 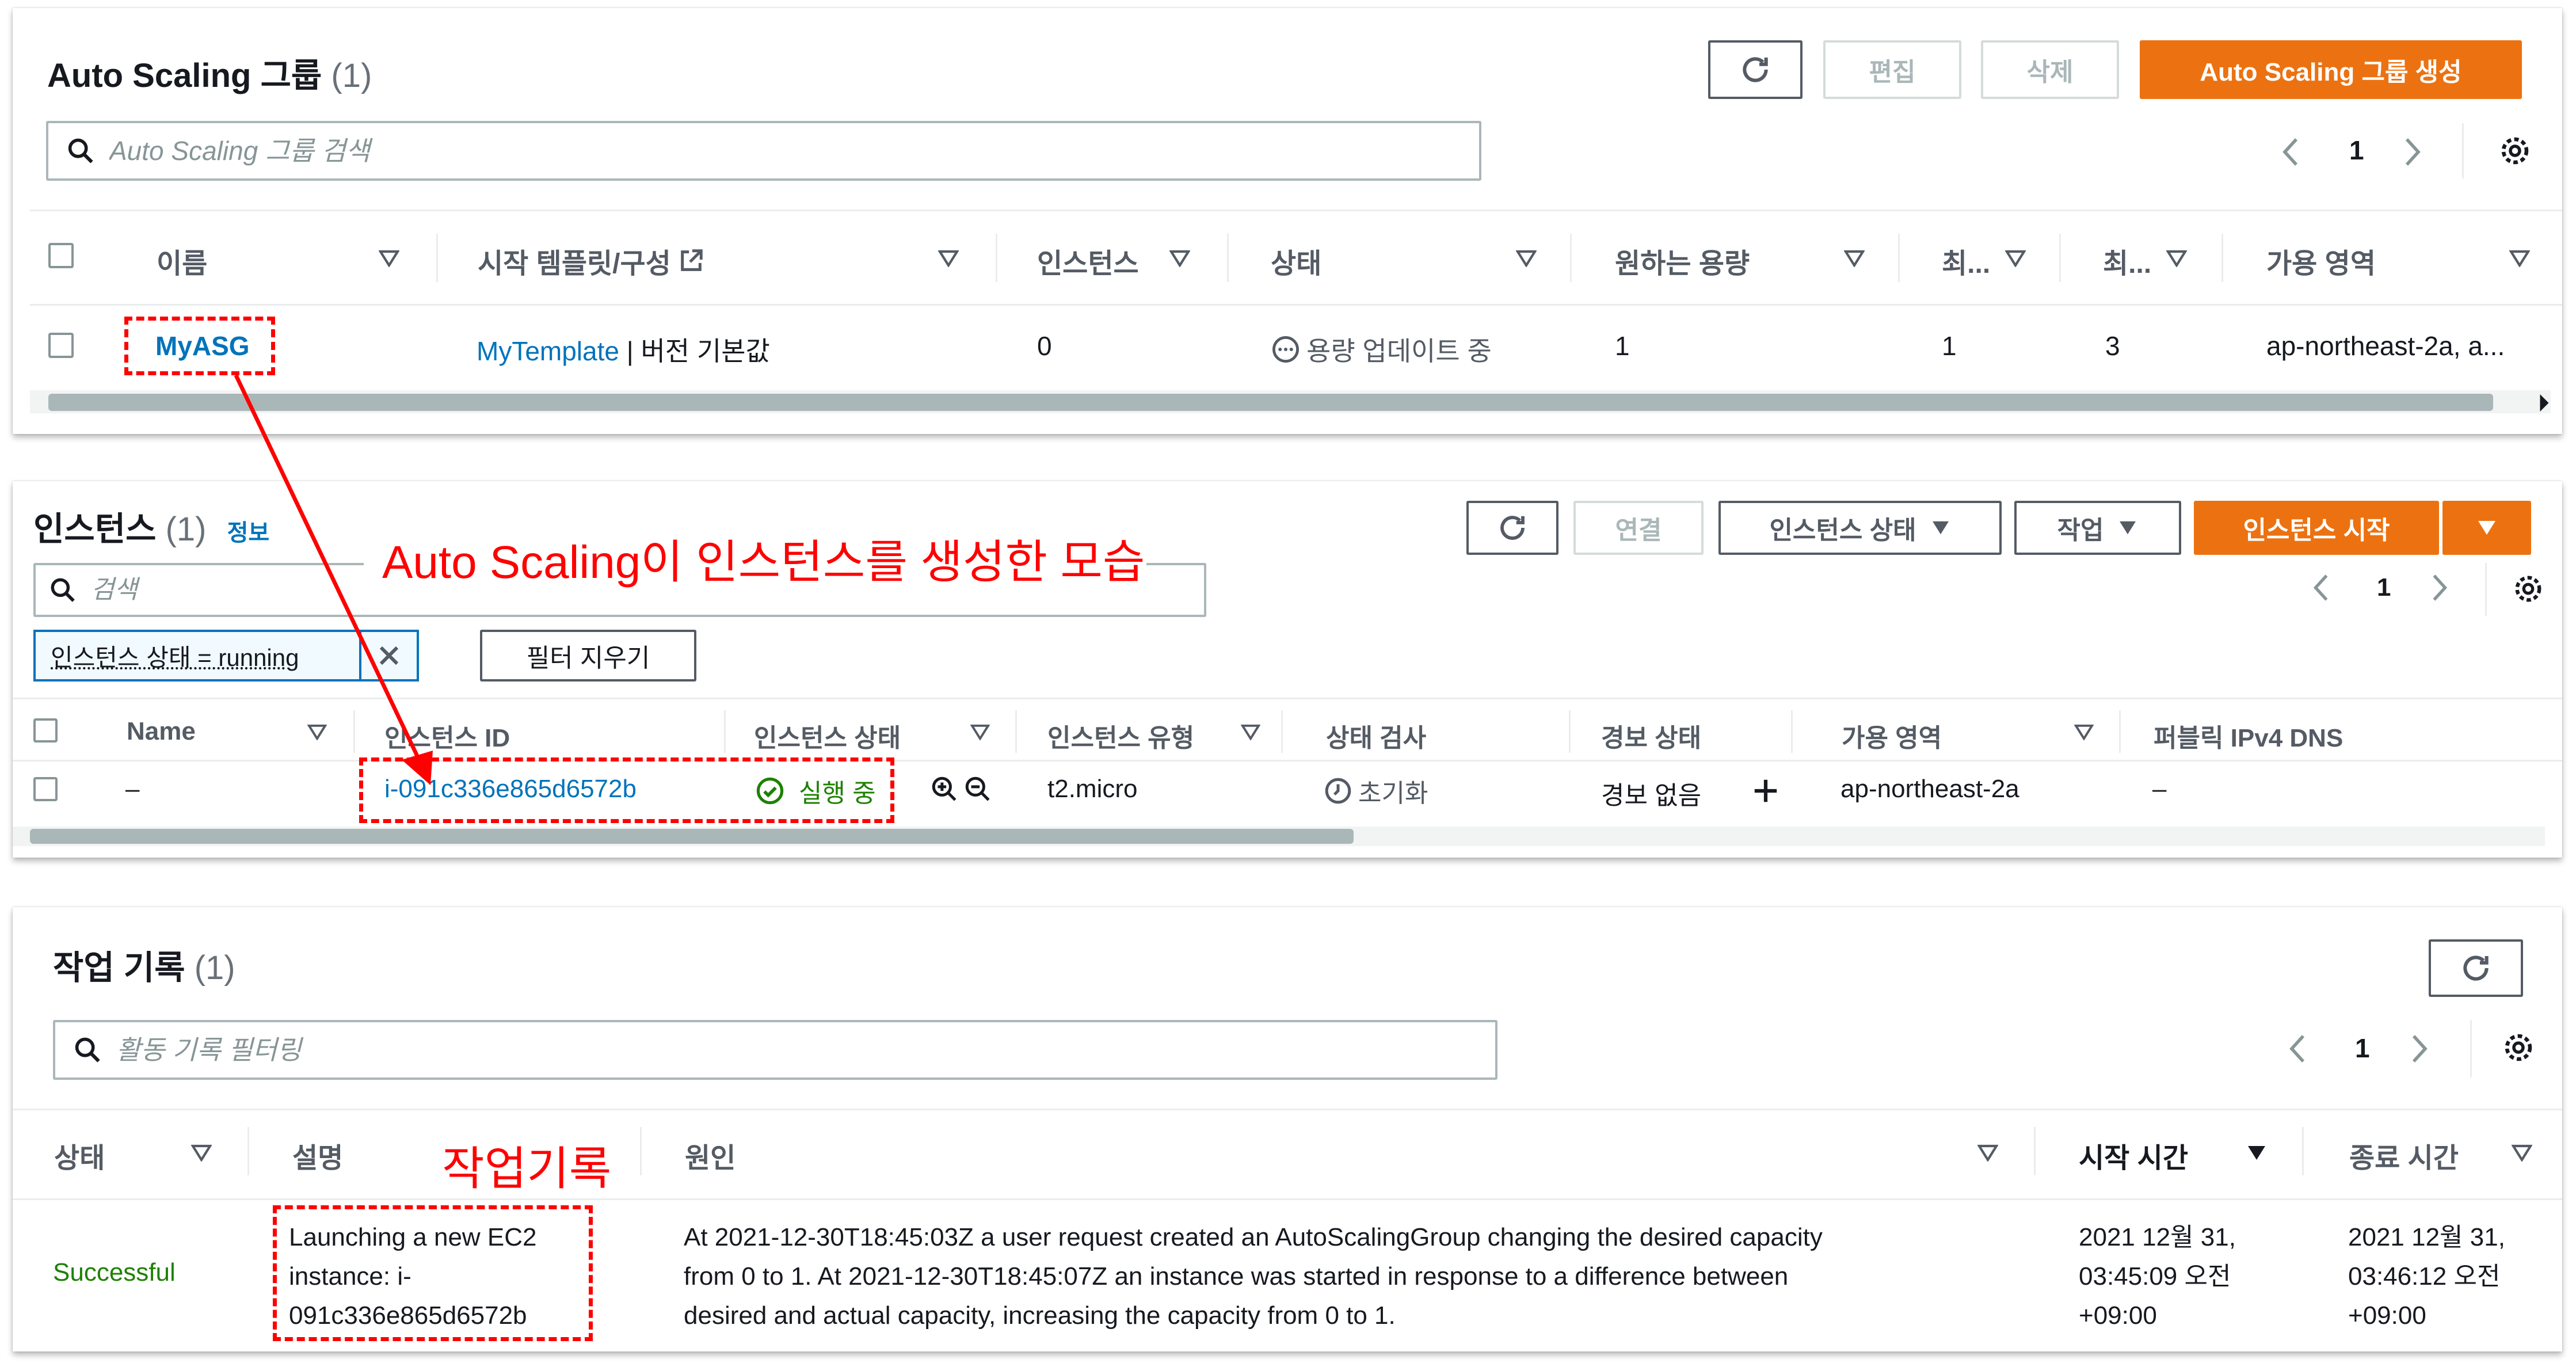 What do you see at coordinates (1860, 528) in the screenshot?
I see `instance-state-button: 인스턴스 상태` at bounding box center [1860, 528].